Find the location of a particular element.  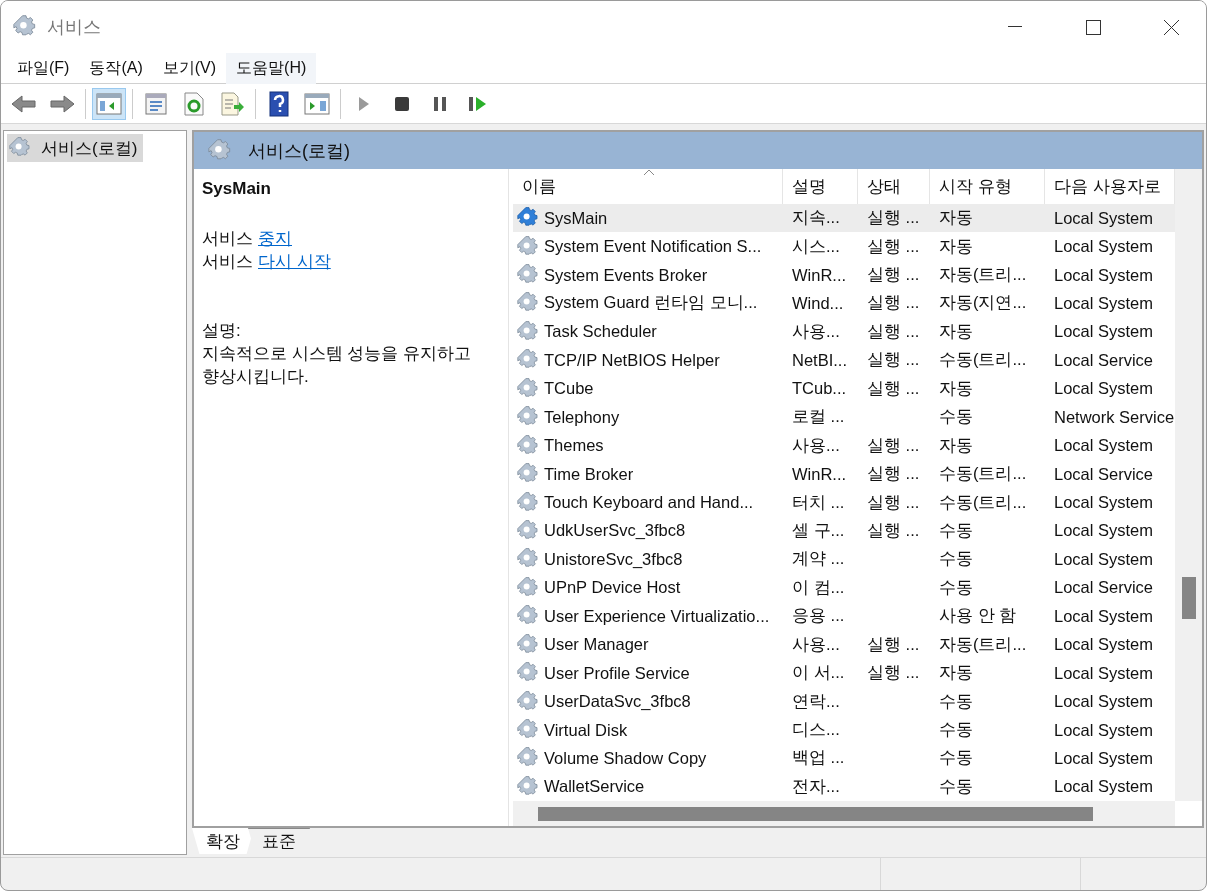

column-header: 설명 is located at coordinates (820, 186).